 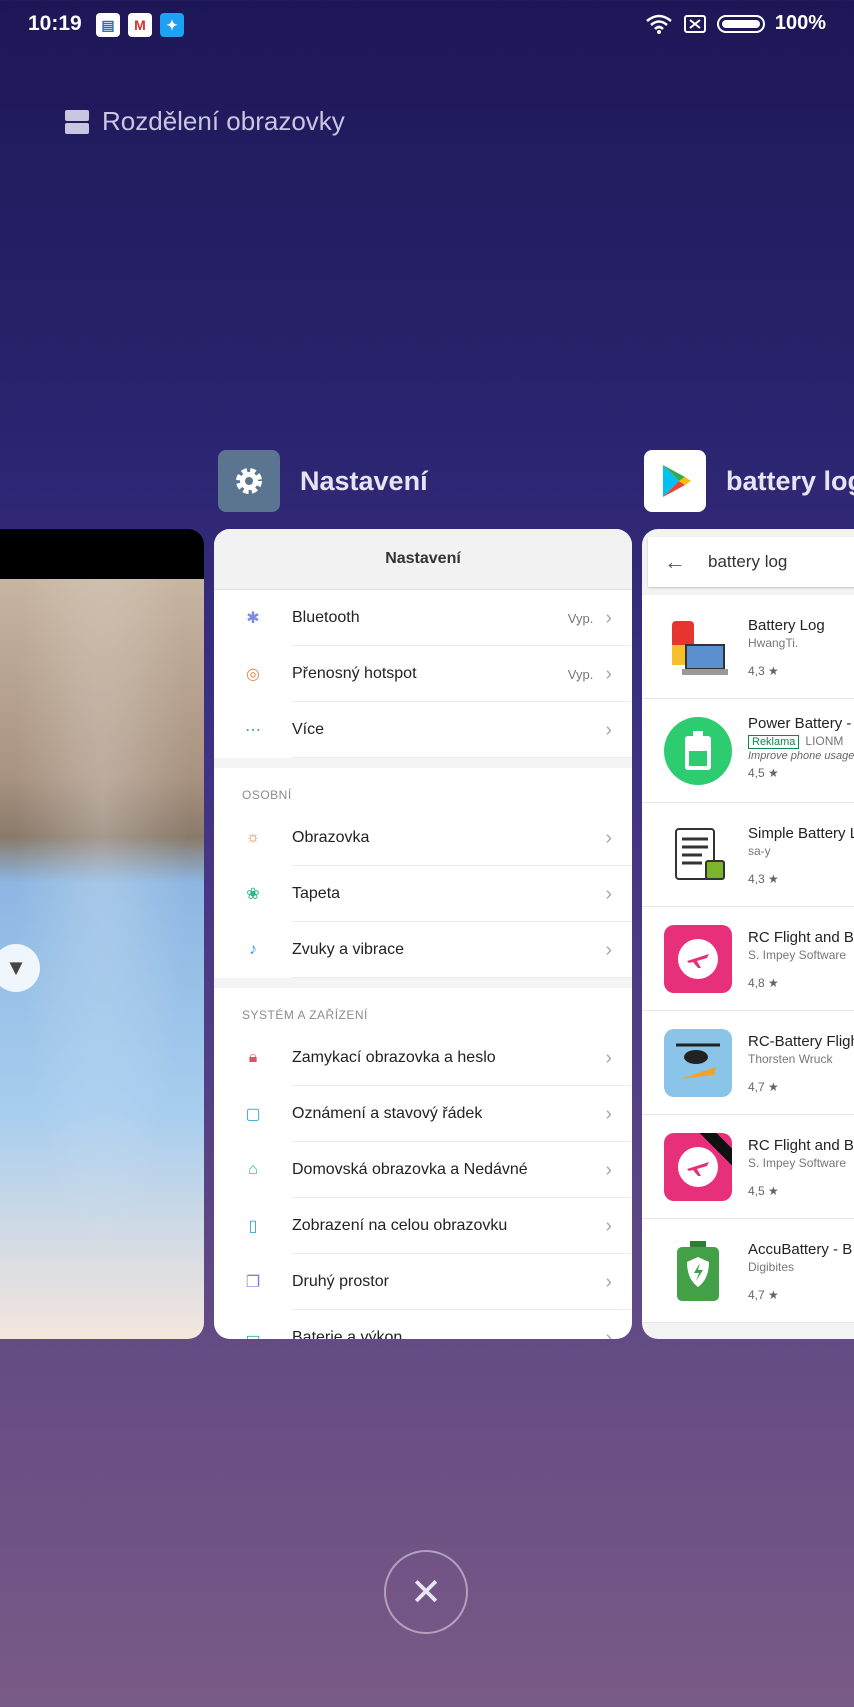 What do you see at coordinates (423, 674) in the screenshot?
I see `settings-row-hotspot: ◎ Přenosný hotspot Vyp. ›` at bounding box center [423, 674].